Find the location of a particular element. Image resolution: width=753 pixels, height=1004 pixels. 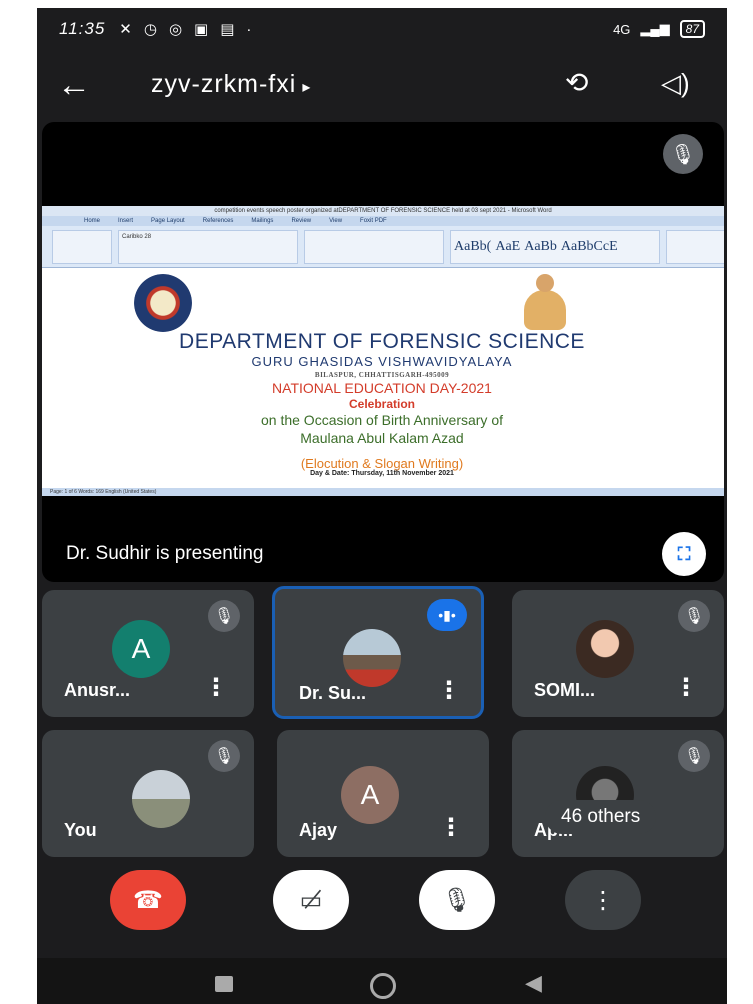

status-time: 11:35 is located at coordinates (82, 28).